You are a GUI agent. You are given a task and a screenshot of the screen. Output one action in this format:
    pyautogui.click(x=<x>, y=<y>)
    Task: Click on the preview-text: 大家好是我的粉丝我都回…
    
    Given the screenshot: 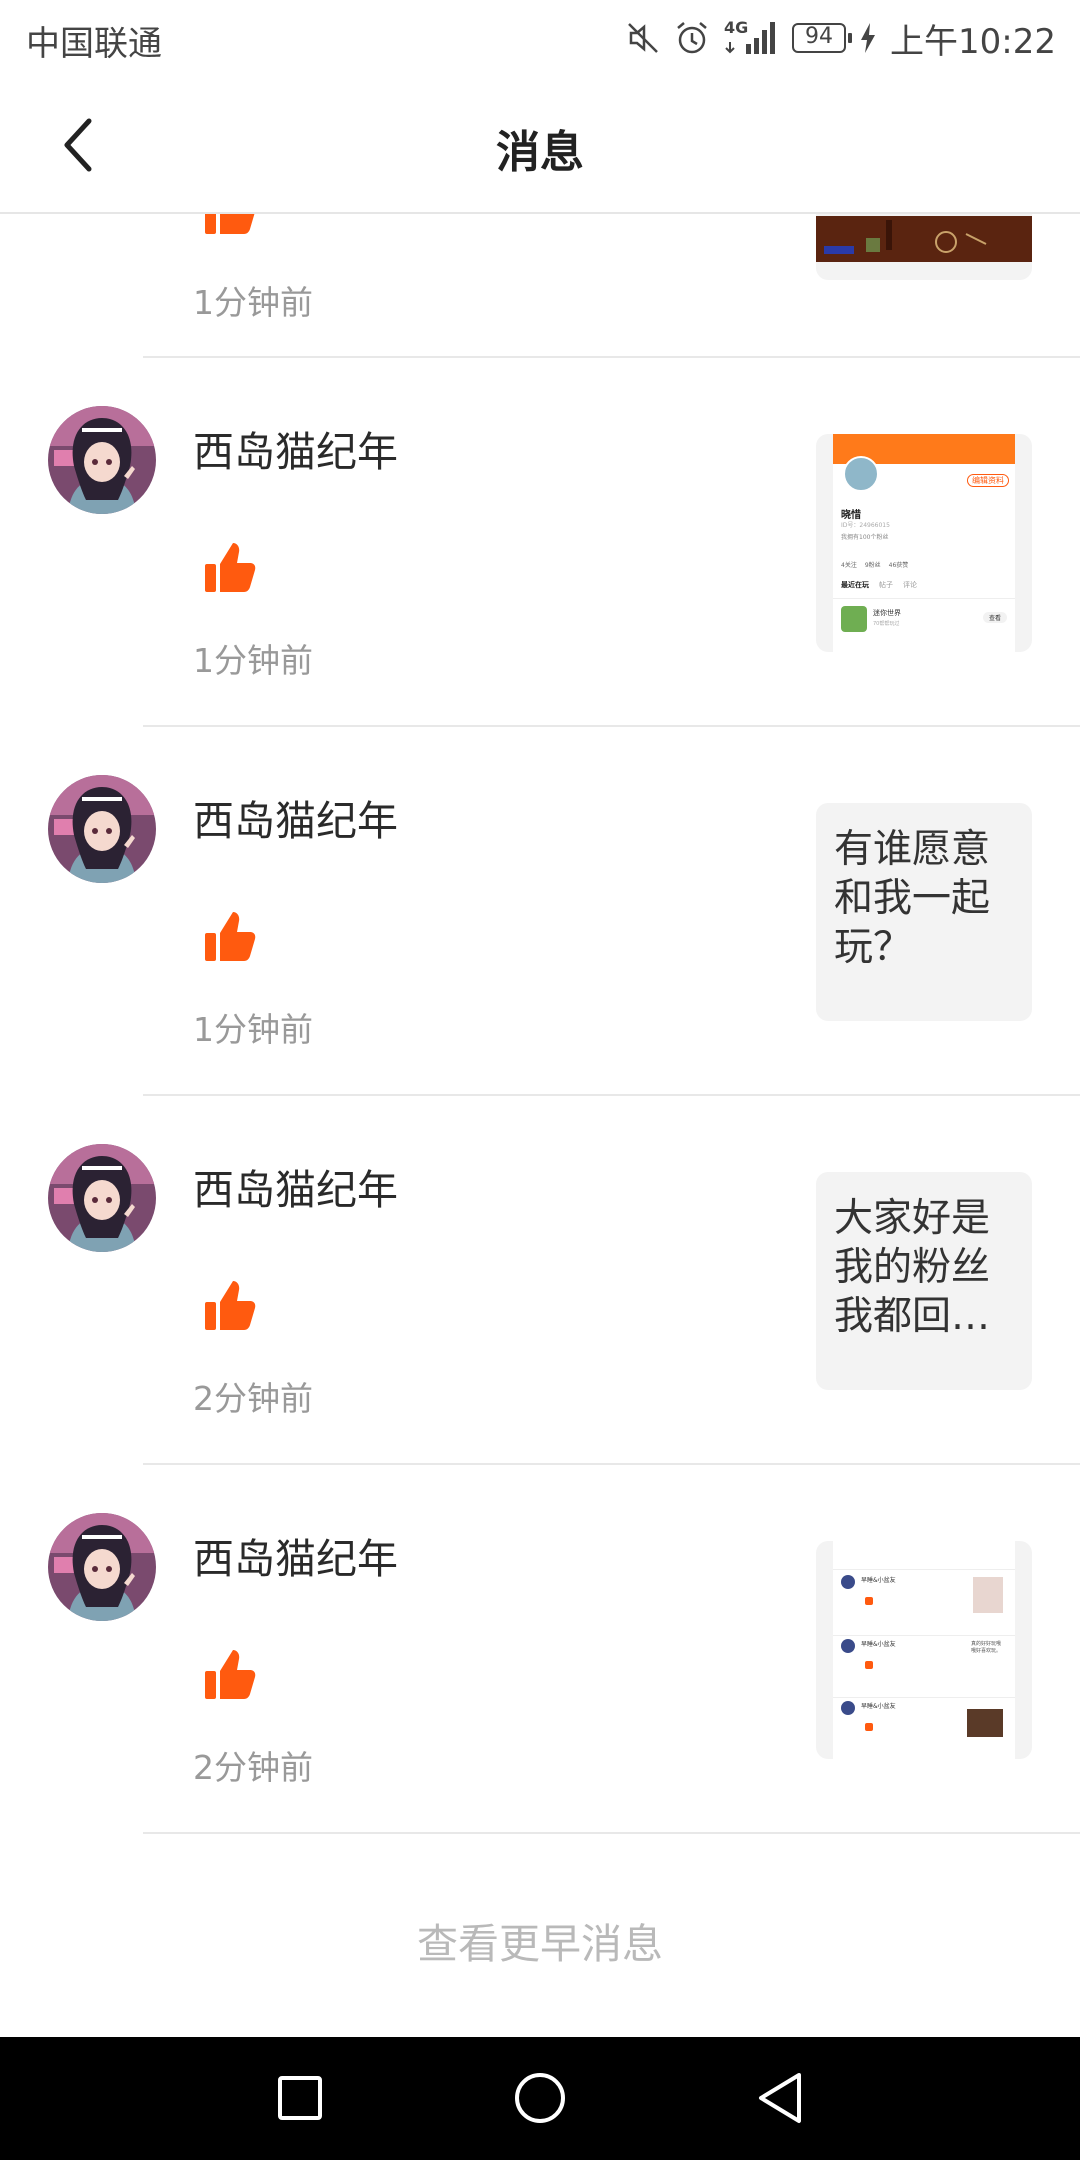 What is the action you would take?
    pyautogui.click(x=912, y=1267)
    